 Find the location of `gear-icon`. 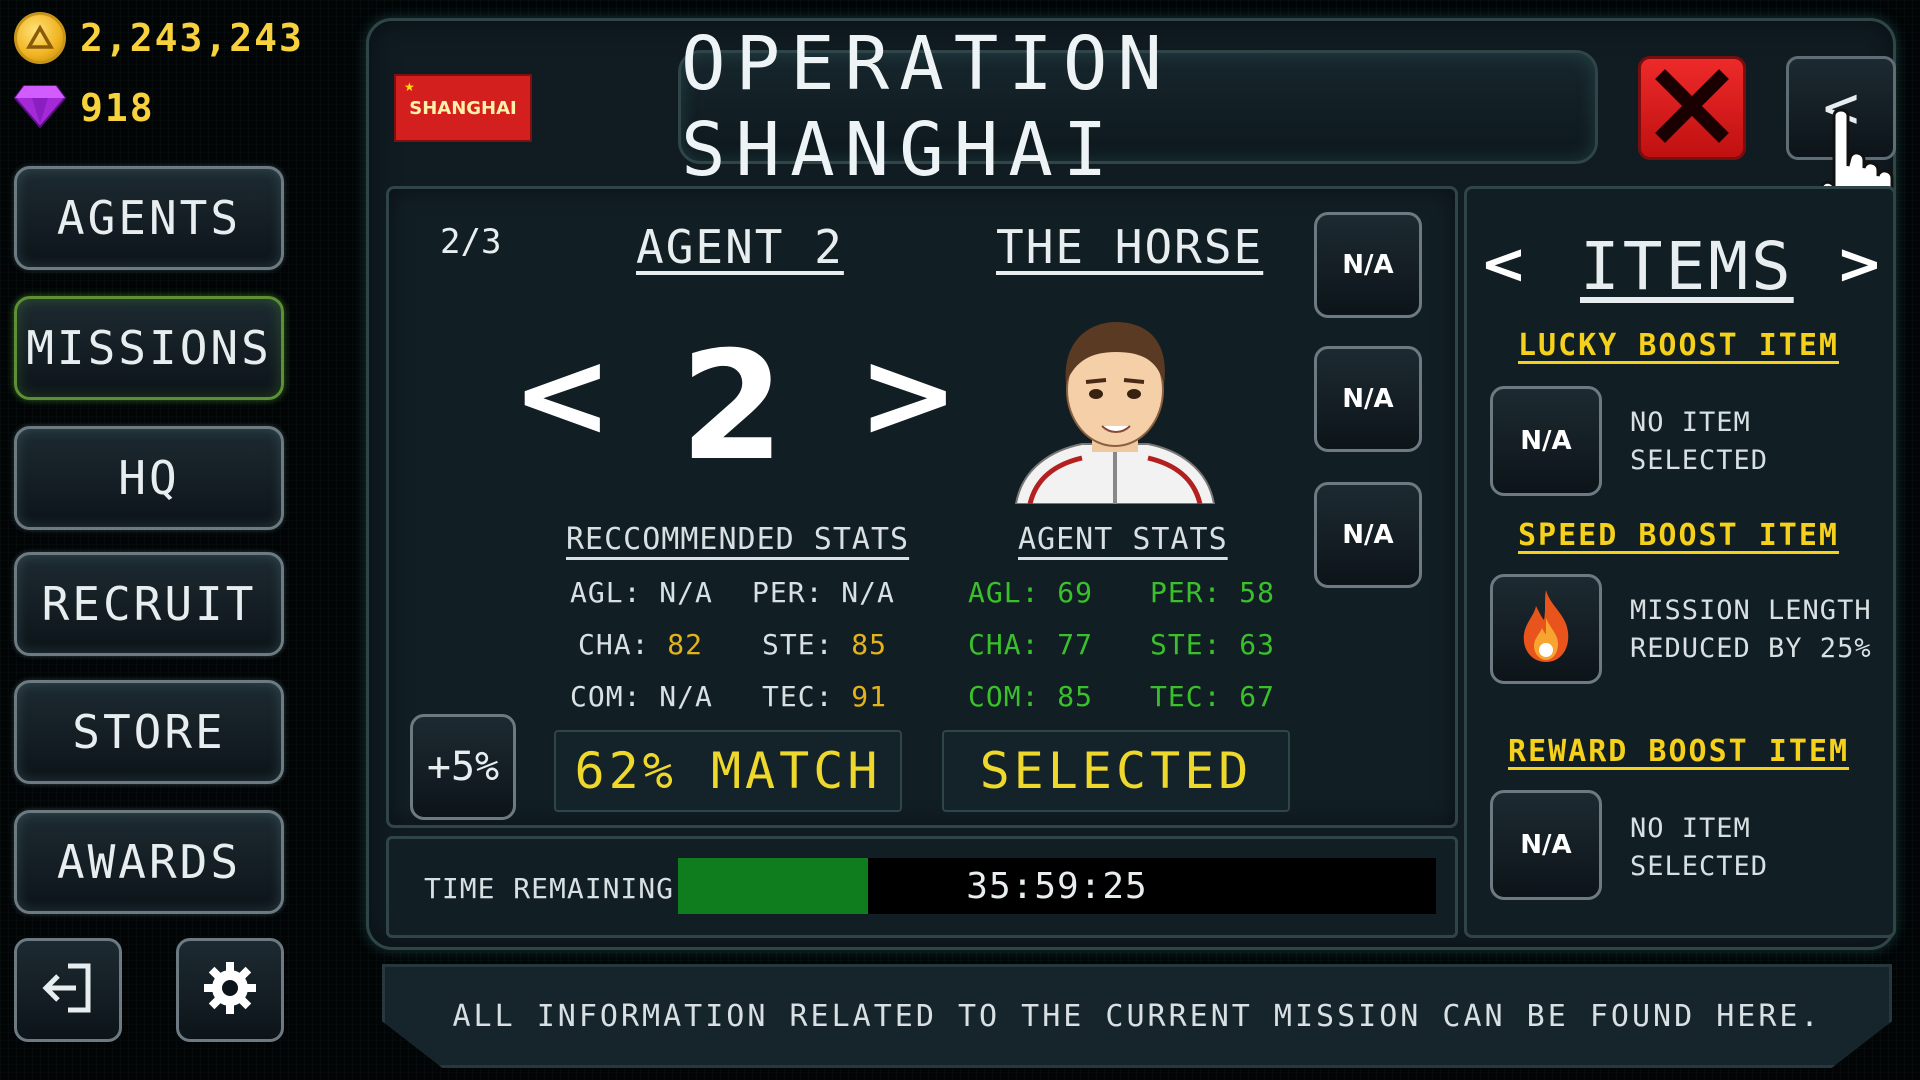

gear-icon is located at coordinates (230, 990).